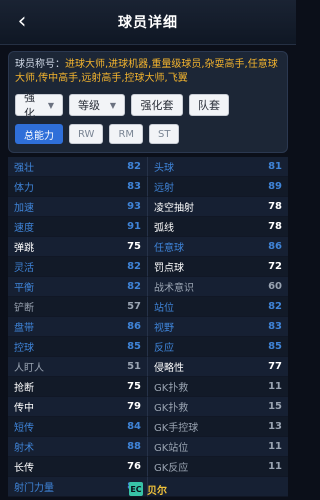 The width and height of the screenshot is (320, 500). I want to click on stat-row: 控球 85, so click(78, 347).